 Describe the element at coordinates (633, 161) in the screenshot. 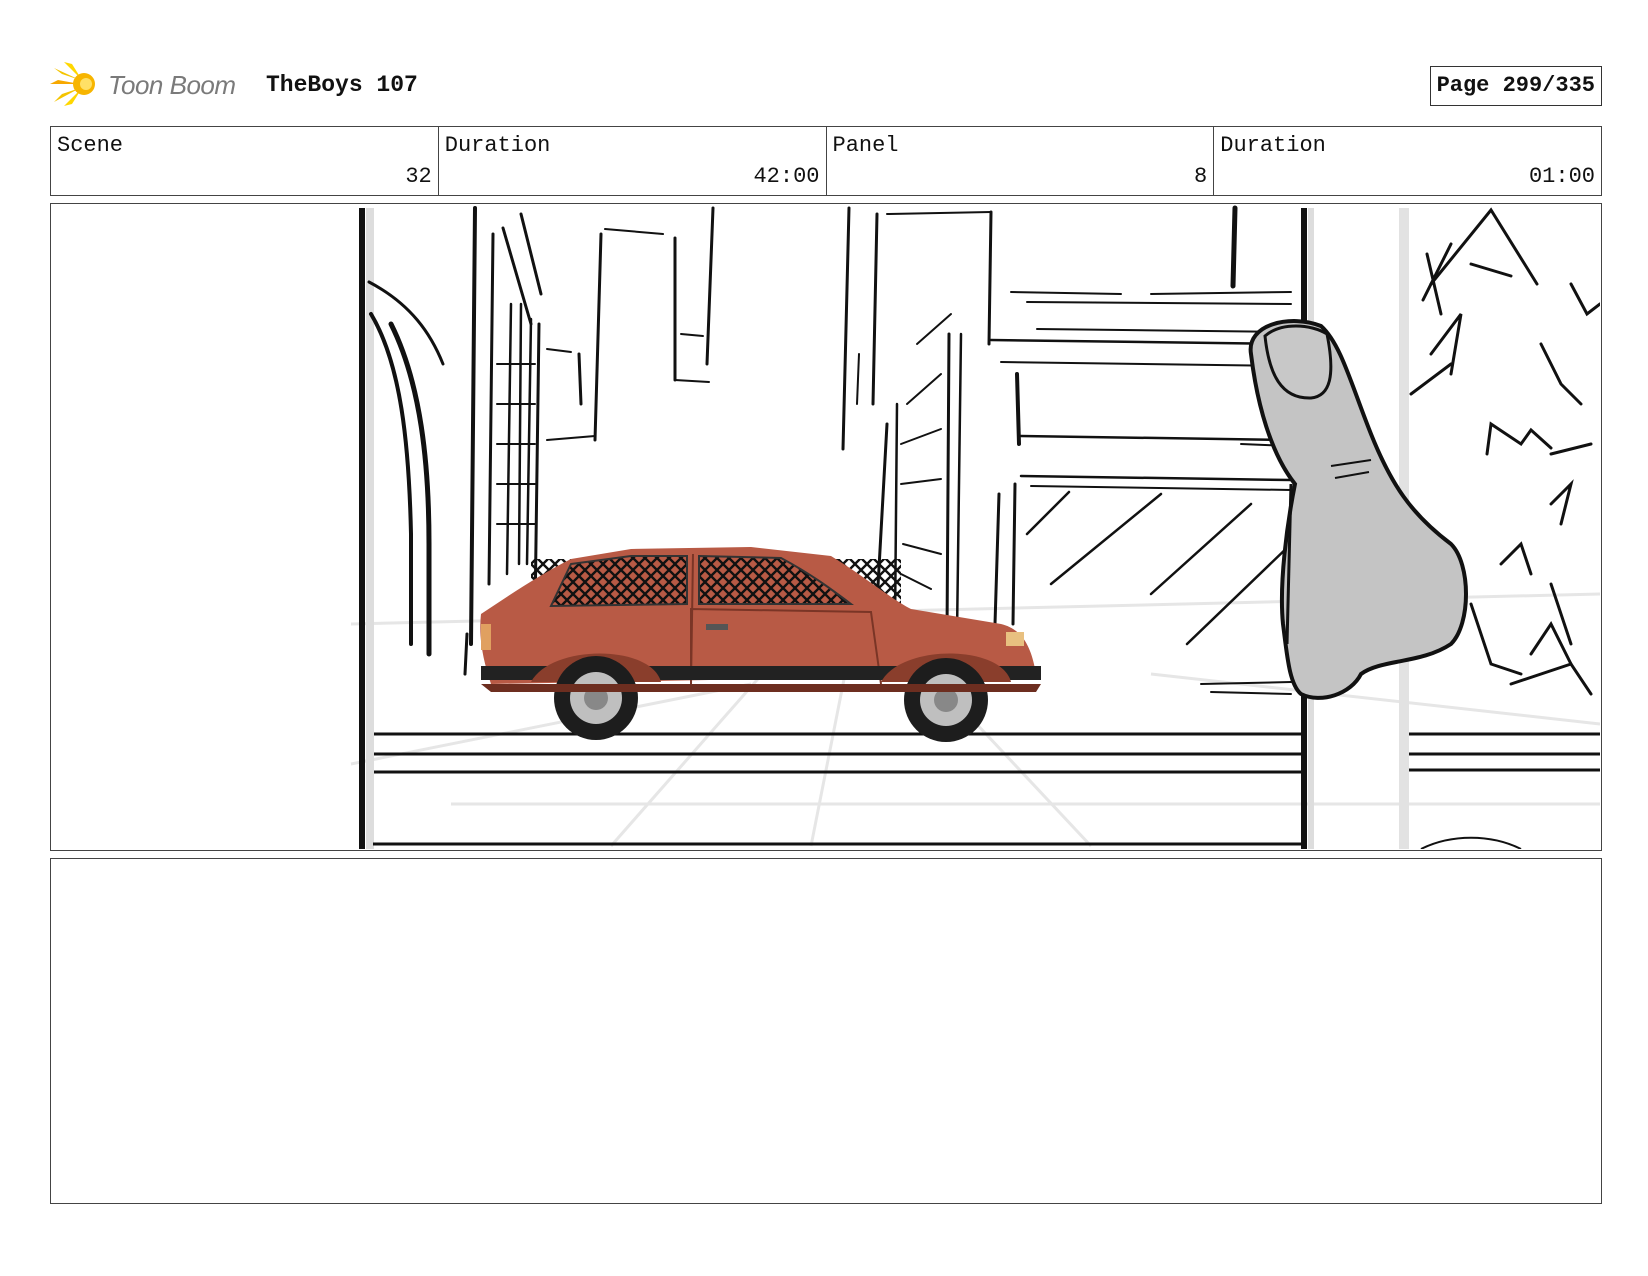

I see `scene-duration-cell: Duration 42:00` at that location.